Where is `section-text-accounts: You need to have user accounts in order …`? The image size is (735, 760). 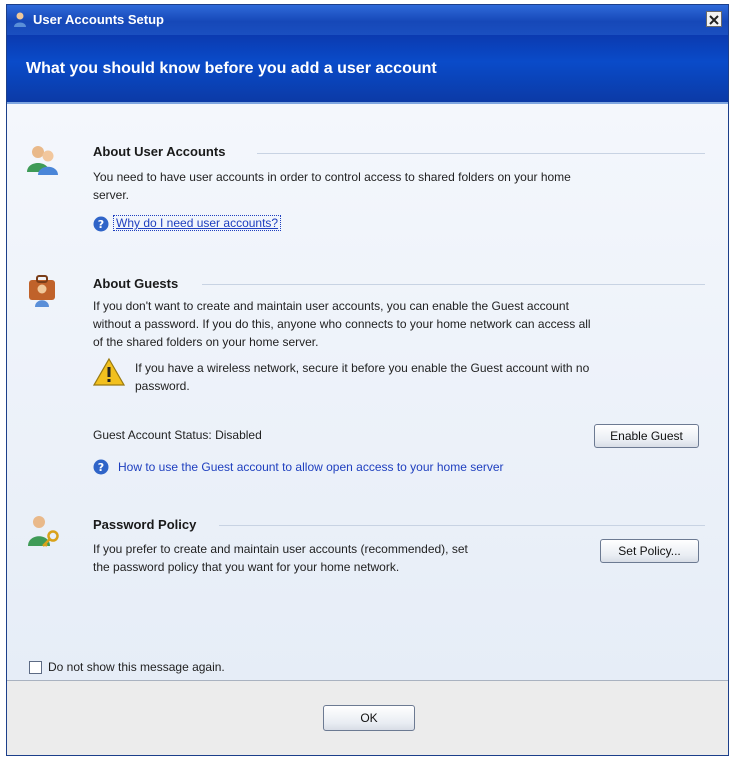
section-text-accounts: You need to have user accounts in order … is located at coordinates (332, 186).